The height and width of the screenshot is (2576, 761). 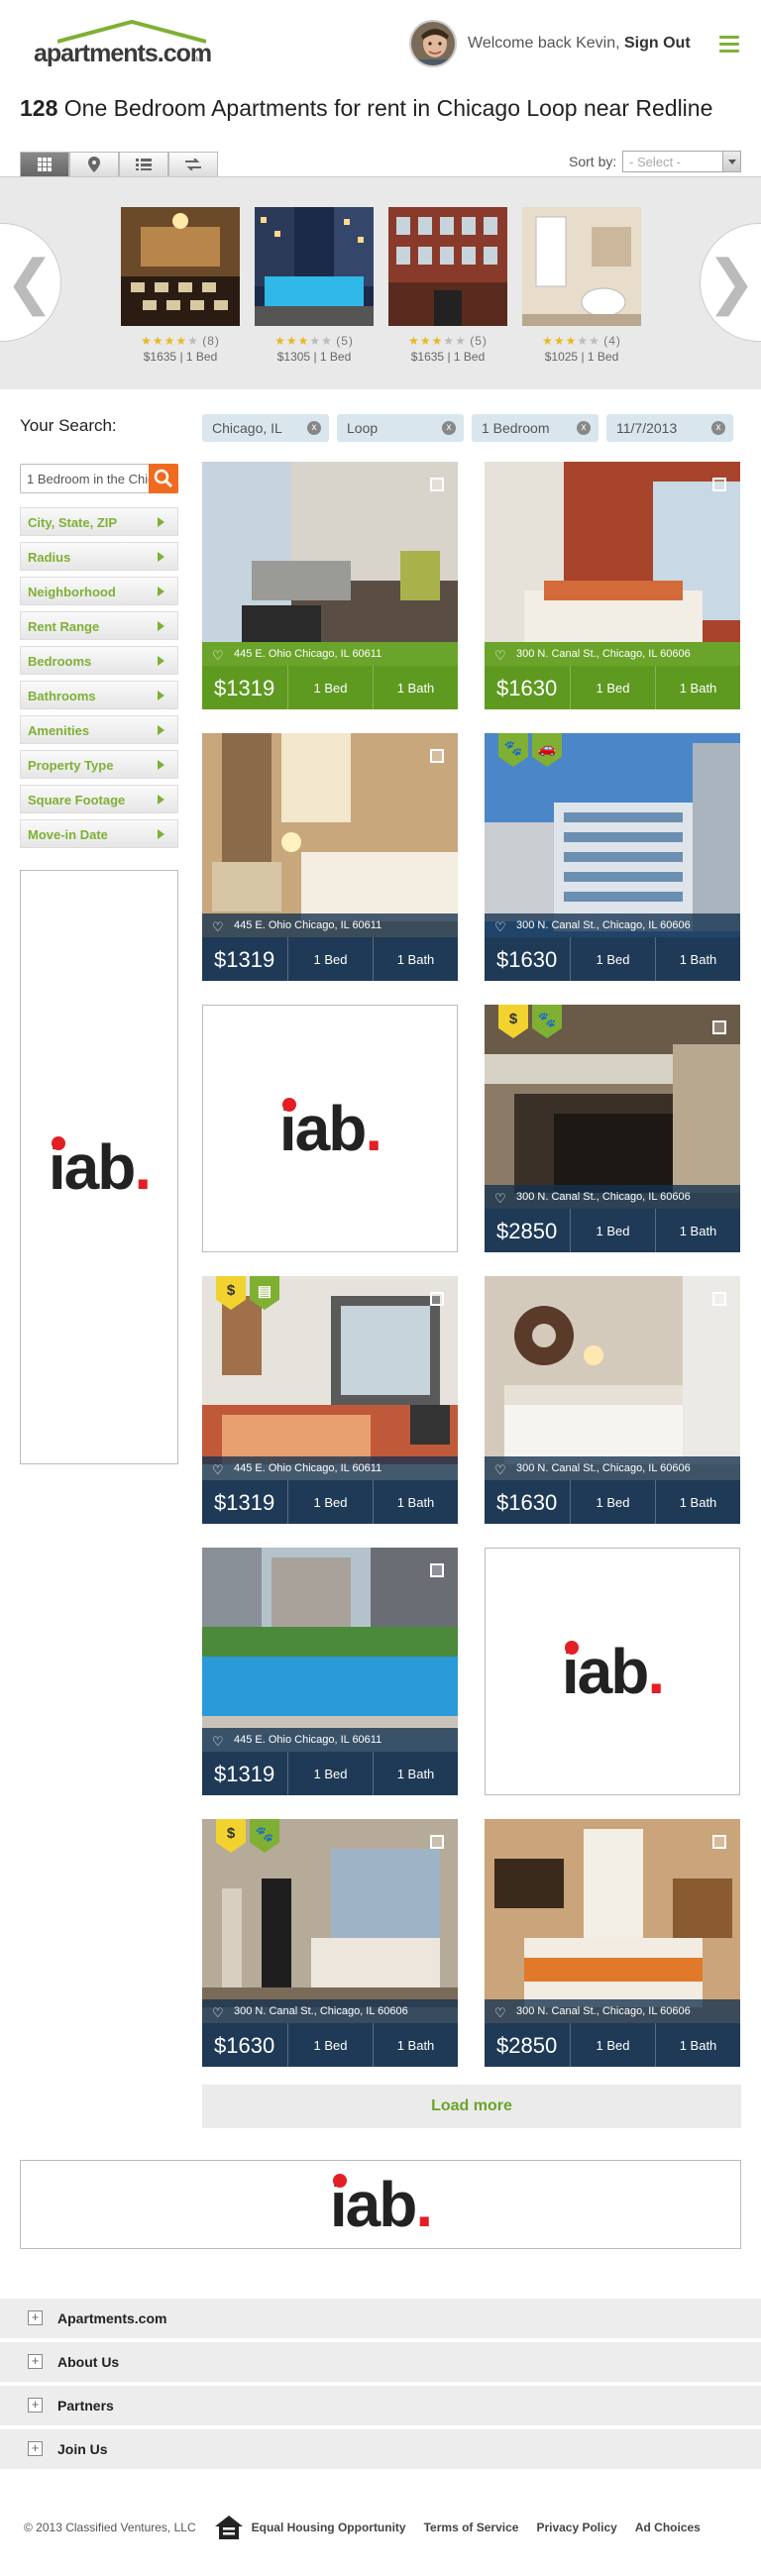 I want to click on grid-view-button, so click(x=44, y=164).